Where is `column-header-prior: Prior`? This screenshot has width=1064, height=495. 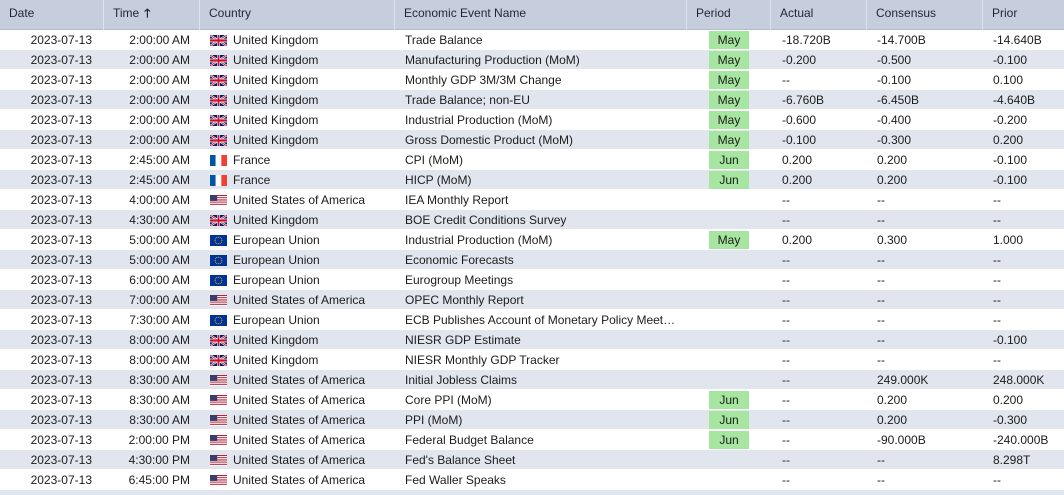 column-header-prior: Prior is located at coordinates (1023, 15).